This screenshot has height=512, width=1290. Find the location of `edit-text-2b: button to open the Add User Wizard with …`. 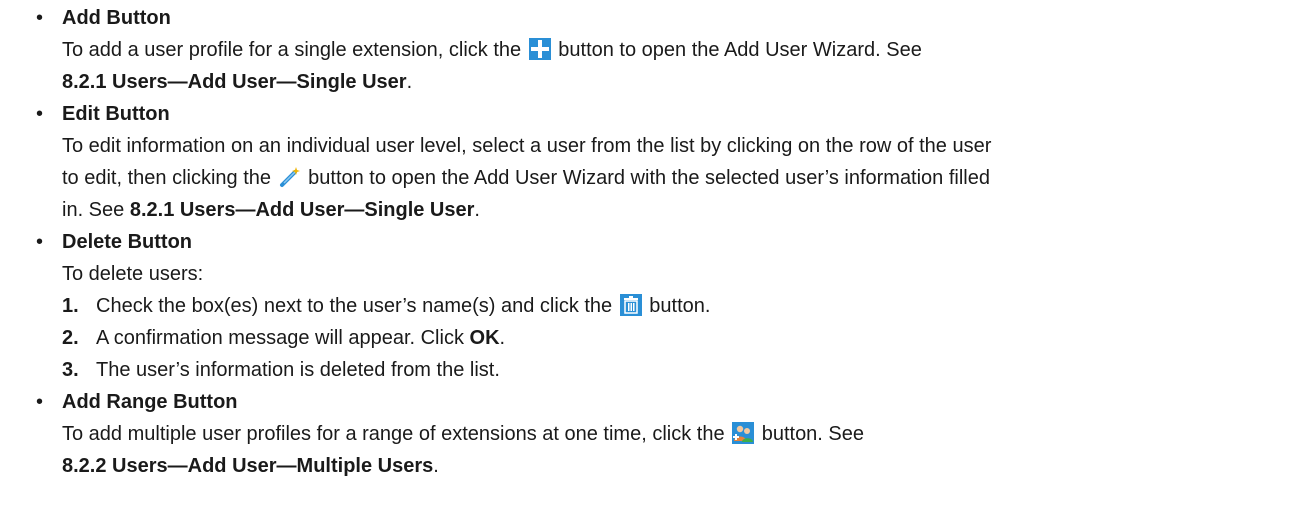

edit-text-2b: button to open the Add User Wizard with … is located at coordinates (649, 178).